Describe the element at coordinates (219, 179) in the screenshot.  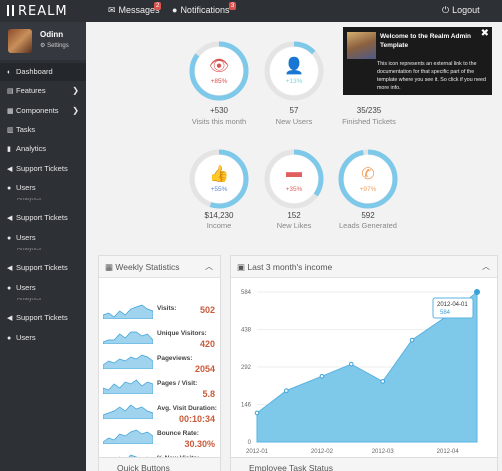
I see `stat-circle-income: 👍 +55%` at that location.